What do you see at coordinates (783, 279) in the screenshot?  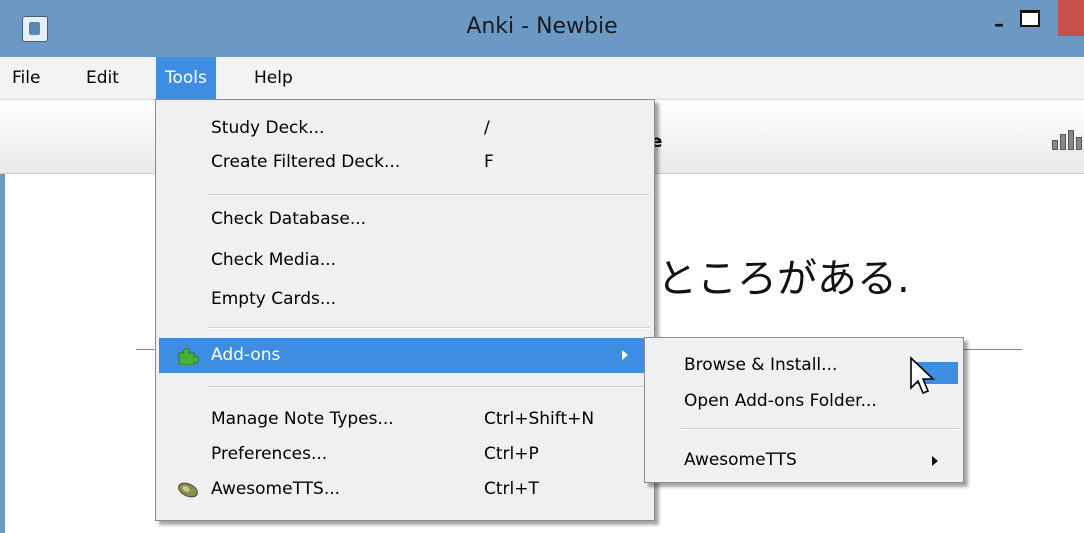 I see `card-text: ところがある.` at bounding box center [783, 279].